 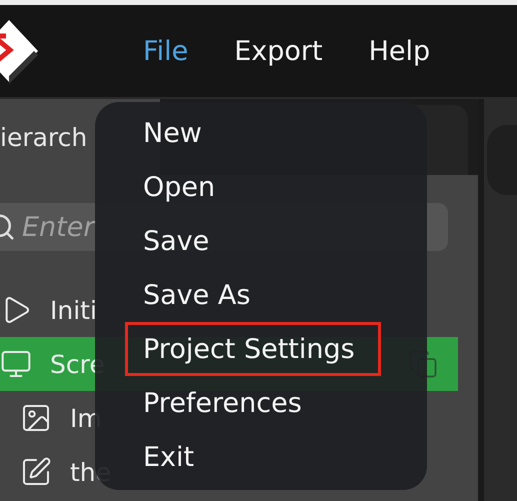 I want to click on tree-label: the, so click(x=91, y=472).